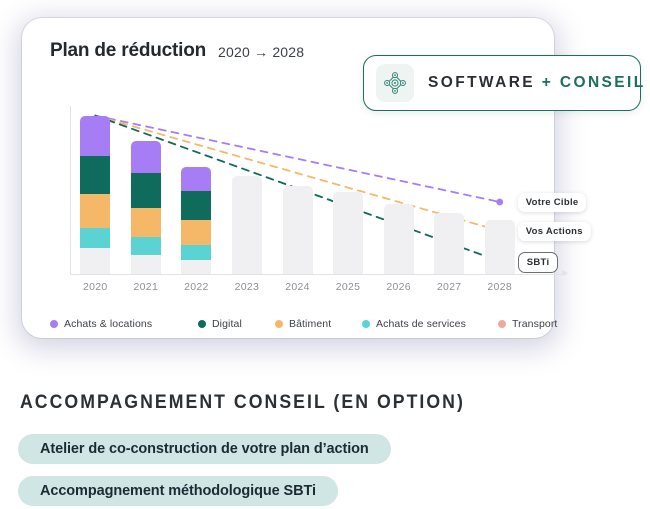 Image resolution: width=650 pixels, height=509 pixels. Describe the element at coordinates (535, 324) in the screenshot. I see `legend-label: Transport` at that location.